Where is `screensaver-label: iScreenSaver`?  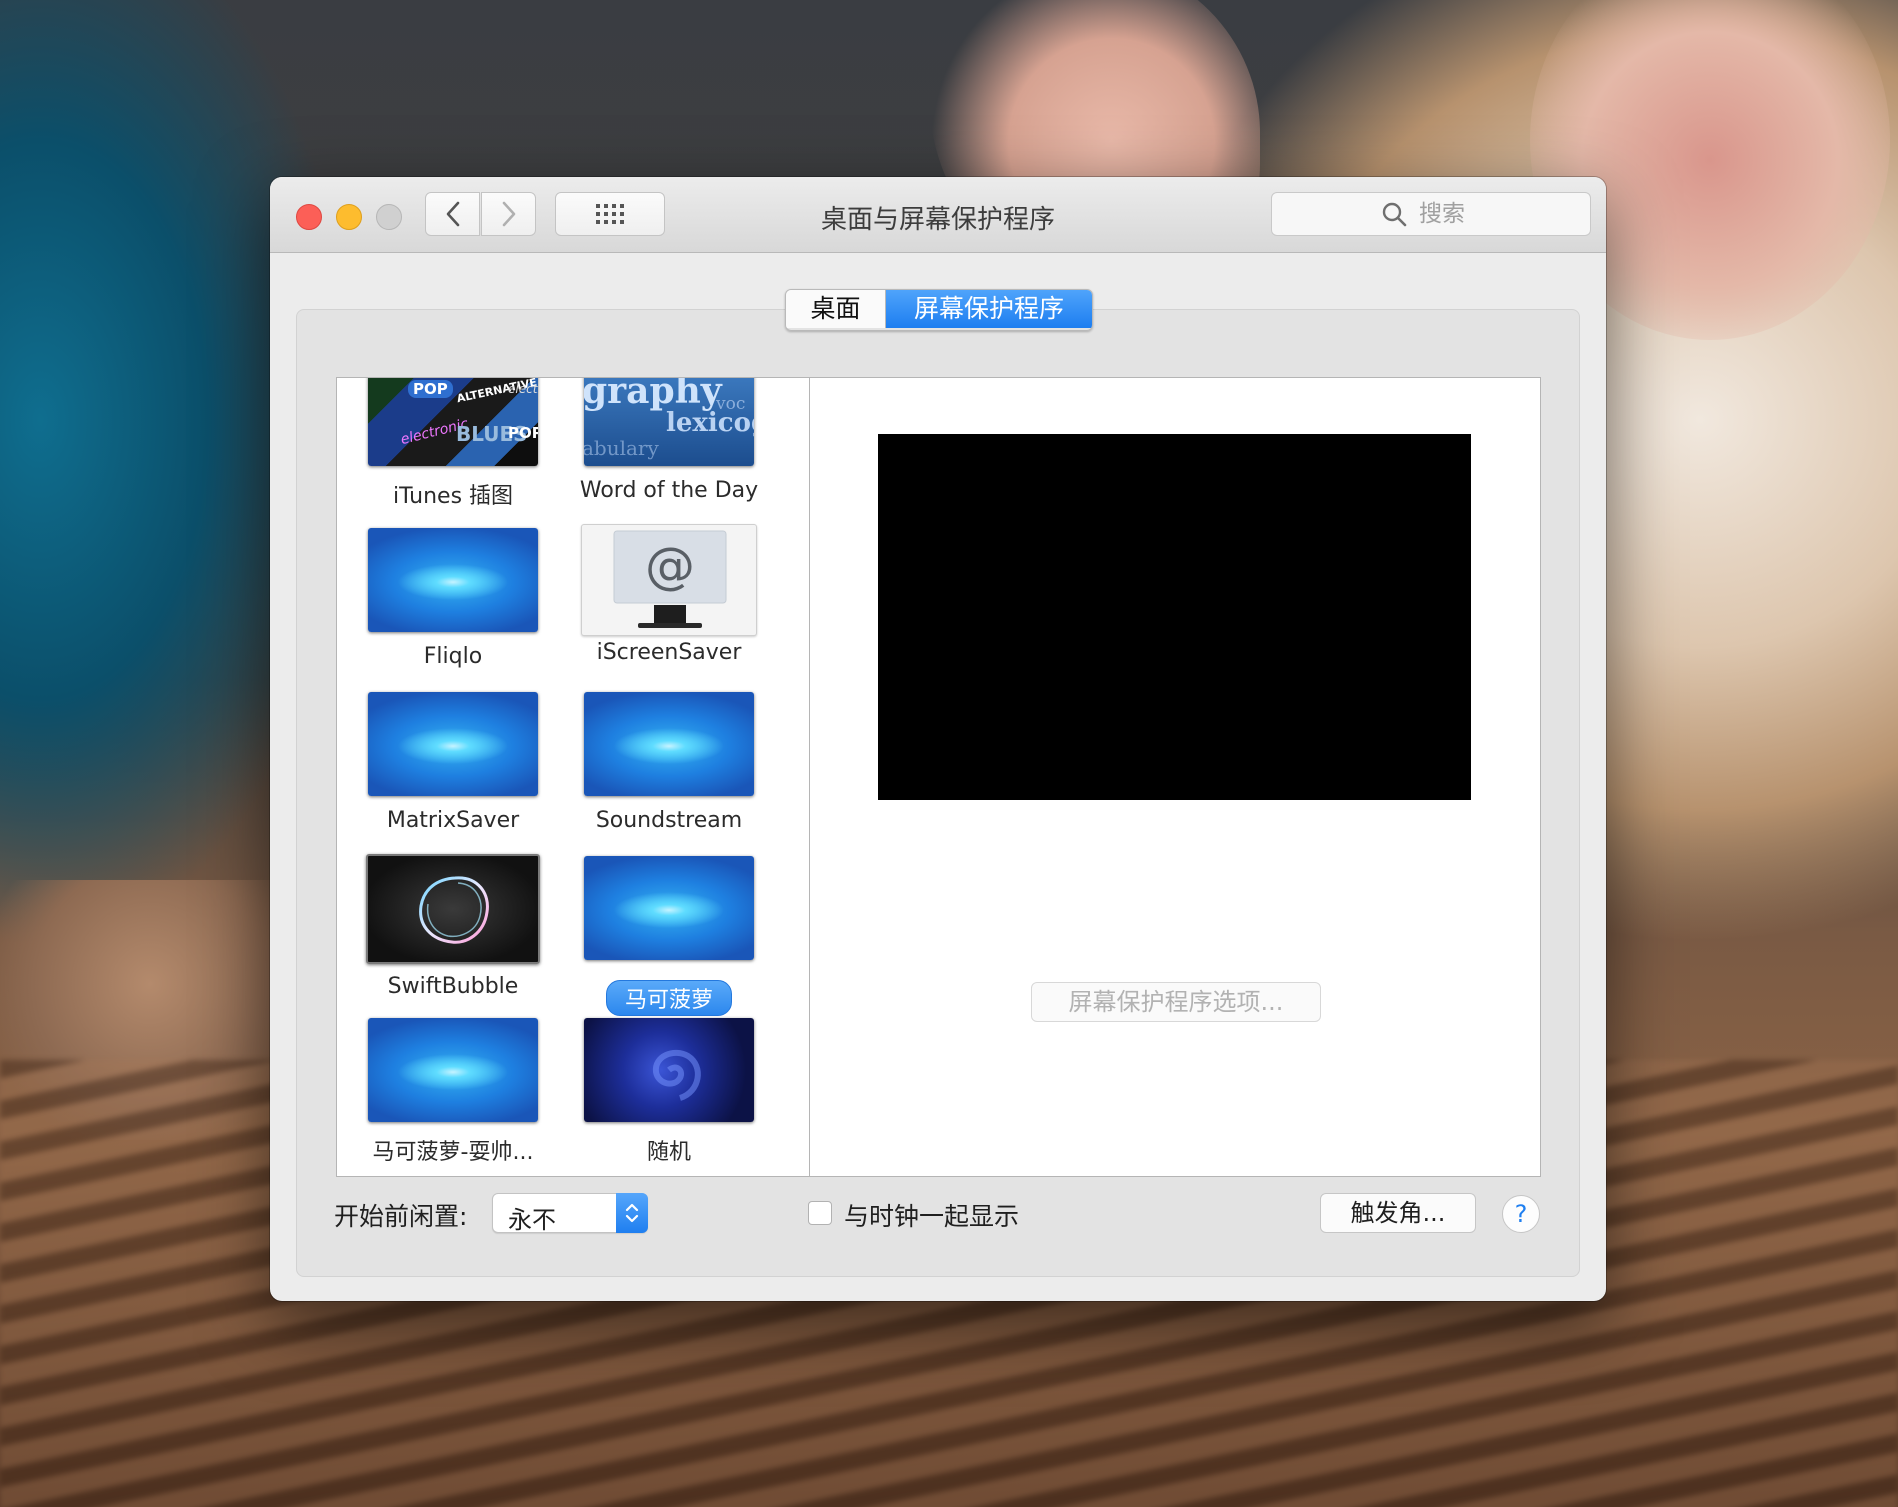 screensaver-label: iScreenSaver is located at coordinates (669, 652).